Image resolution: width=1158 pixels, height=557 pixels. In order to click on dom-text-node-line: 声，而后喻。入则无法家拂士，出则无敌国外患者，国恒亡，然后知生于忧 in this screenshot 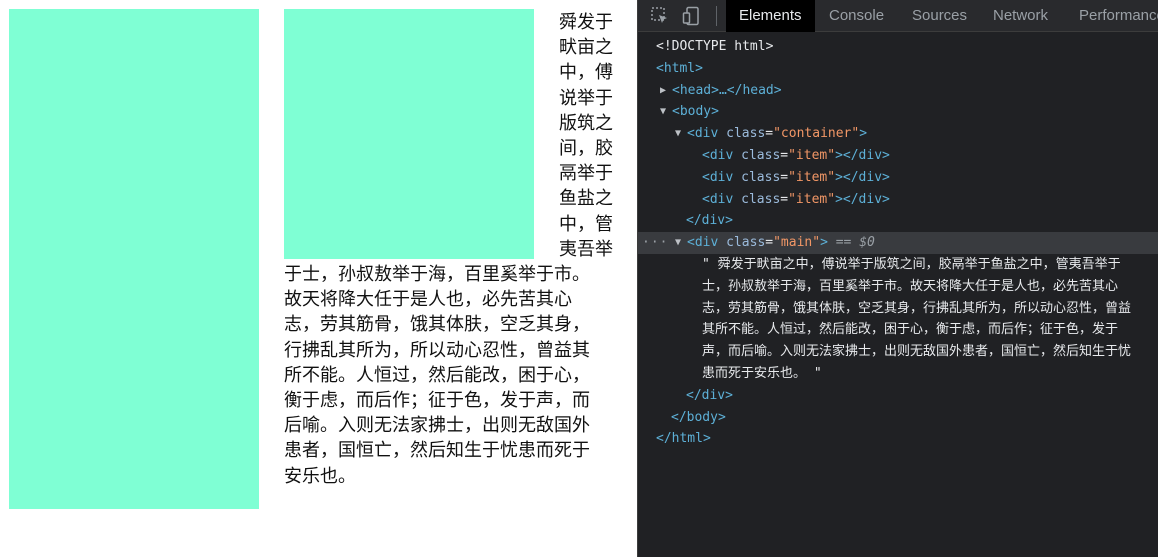, I will do `click(898, 352)`.